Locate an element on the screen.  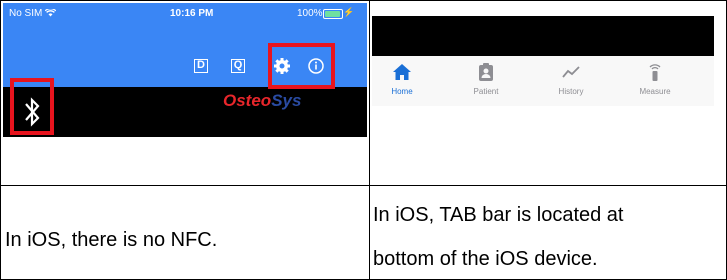
table-border-center is located at coordinates (369, 140).